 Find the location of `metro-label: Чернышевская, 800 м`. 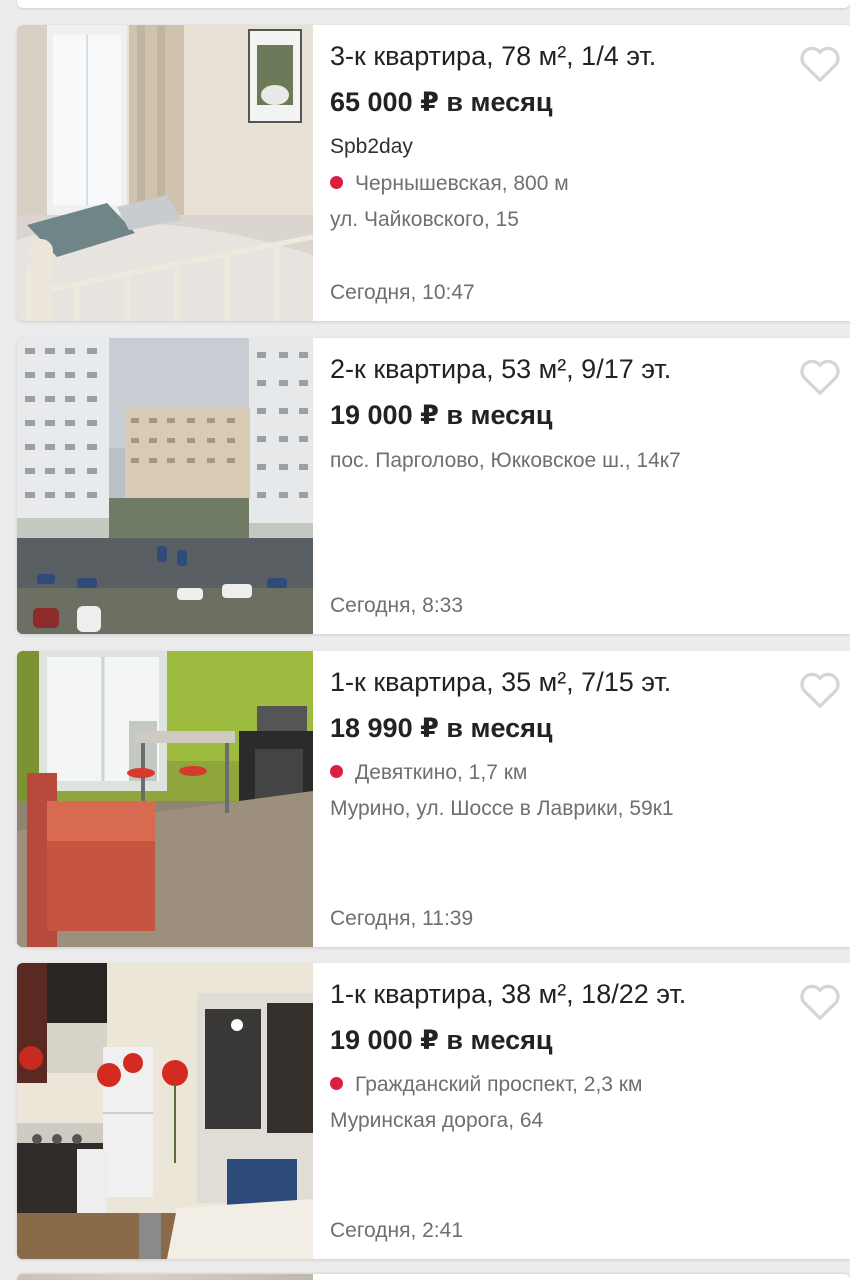

metro-label: Чернышевская, 800 м is located at coordinates (462, 183).